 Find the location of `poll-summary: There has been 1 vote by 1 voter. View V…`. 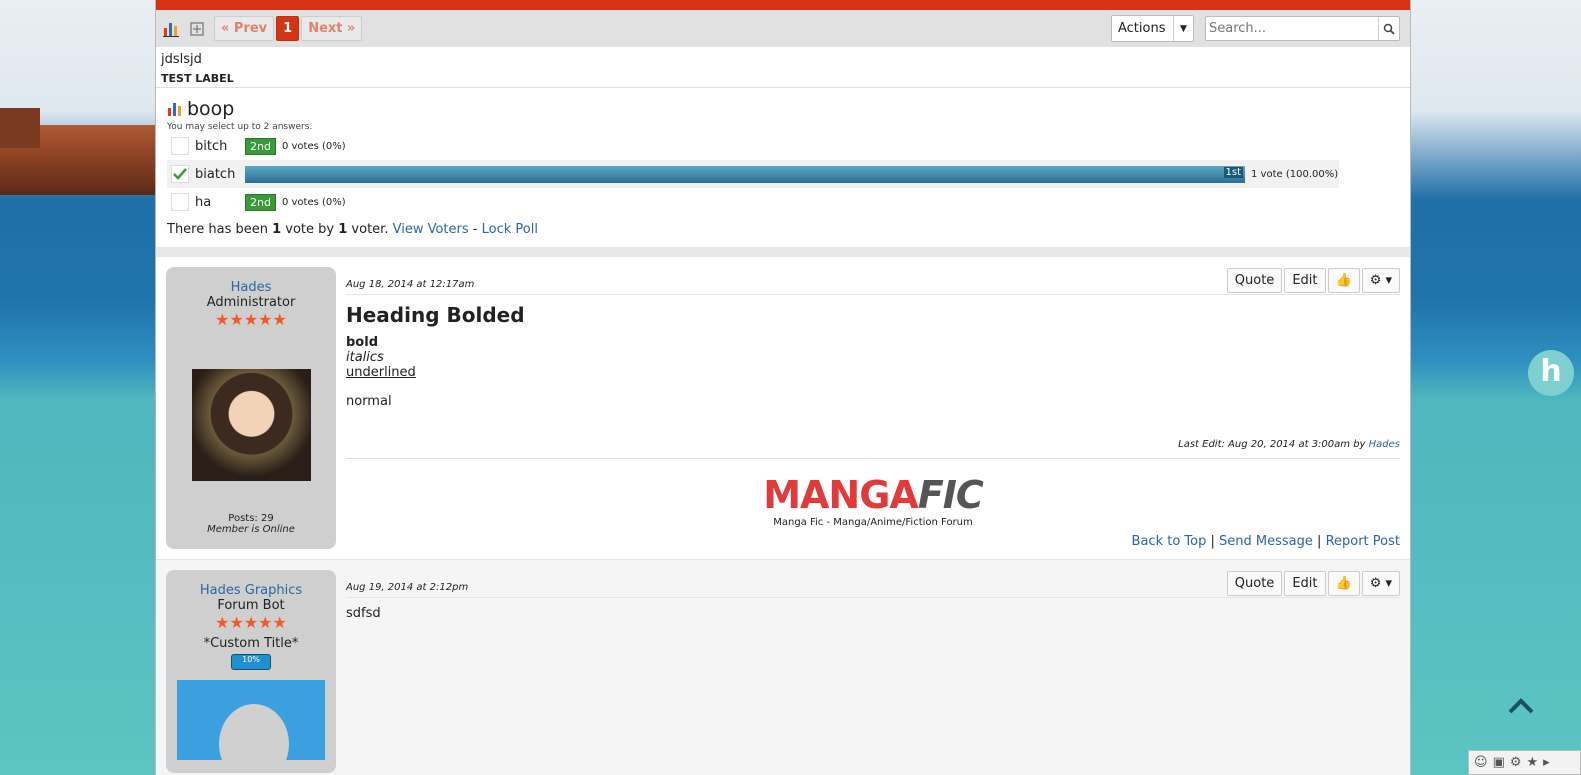

poll-summary: There has been 1 vote by 1 voter. View V… is located at coordinates (783, 234).